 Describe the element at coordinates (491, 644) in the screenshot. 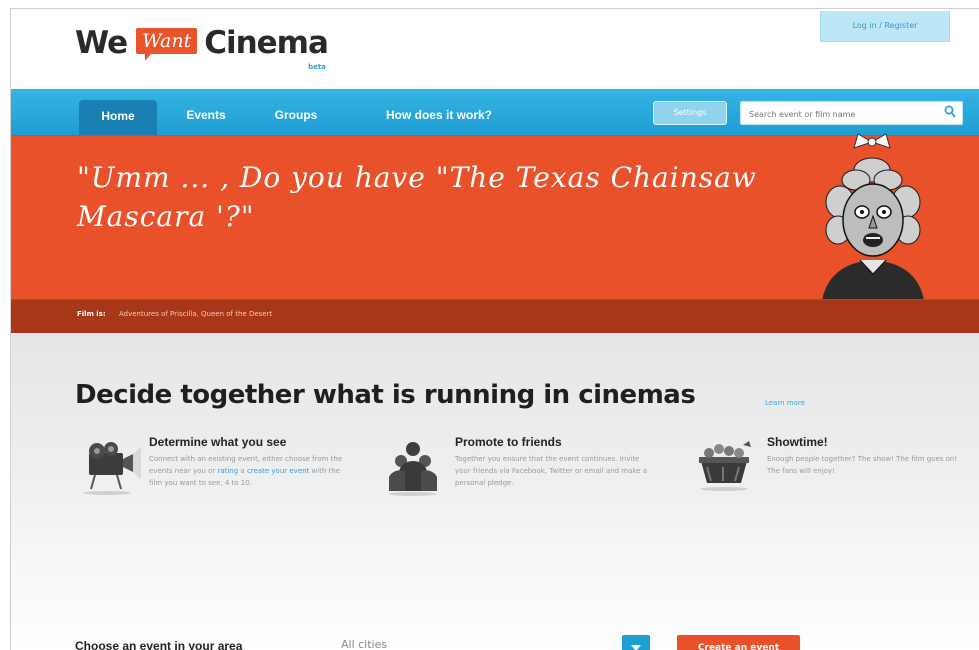

I see `city-select: All cities` at that location.